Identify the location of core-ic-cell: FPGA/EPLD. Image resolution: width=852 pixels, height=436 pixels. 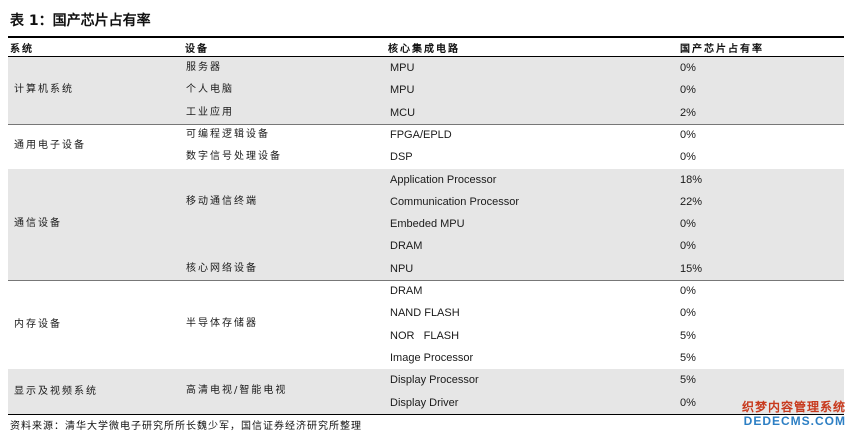
(421, 134).